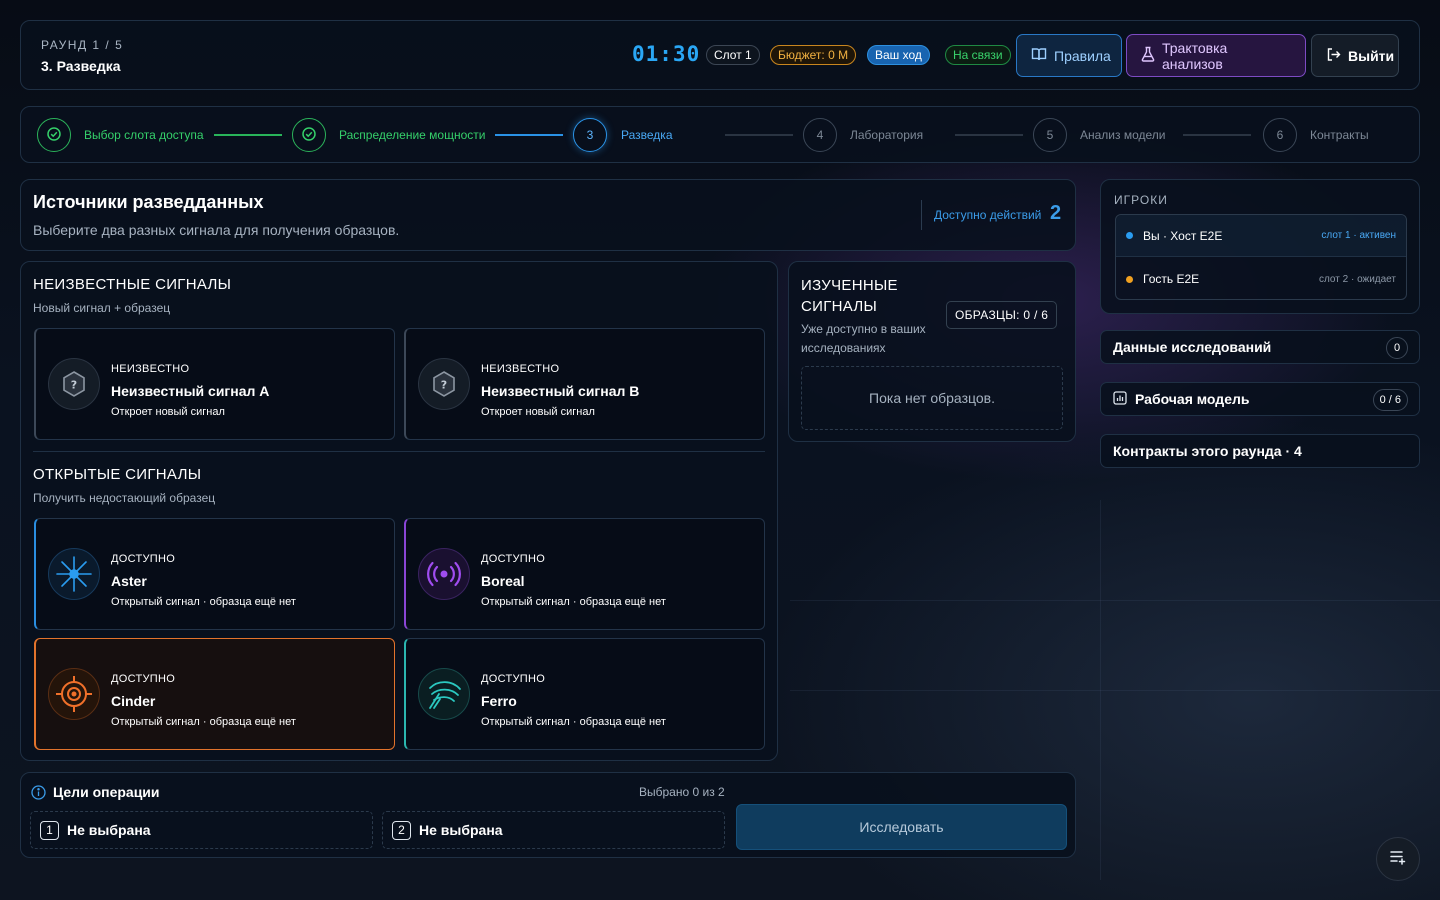 Image resolution: width=1440 pixels, height=900 pixels. I want to click on connection-badge: На связи, so click(978, 55).